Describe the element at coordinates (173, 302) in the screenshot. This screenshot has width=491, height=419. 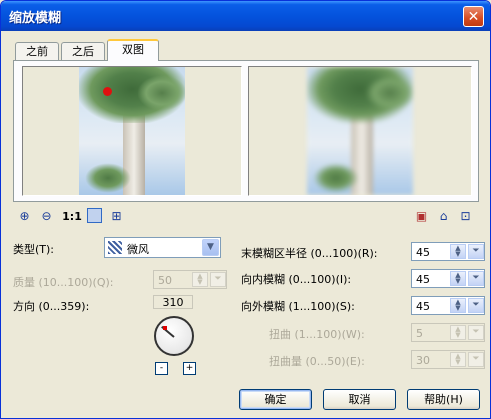
I see `direction-value: 310` at that location.